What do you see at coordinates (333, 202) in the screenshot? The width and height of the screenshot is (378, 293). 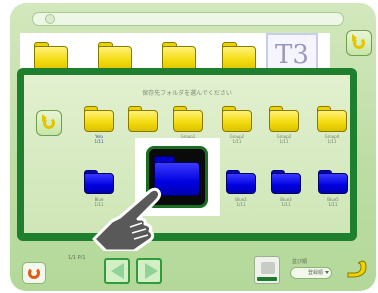 I see `folder-label: Blue5 1/11` at bounding box center [333, 202].